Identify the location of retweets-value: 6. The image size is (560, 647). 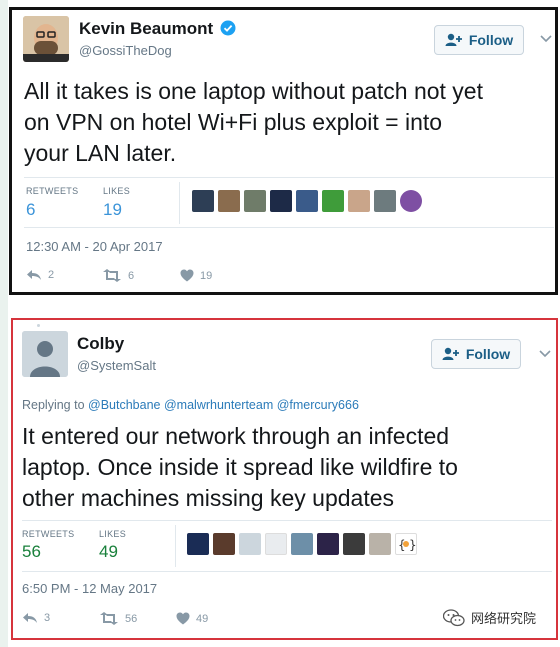
(30, 210).